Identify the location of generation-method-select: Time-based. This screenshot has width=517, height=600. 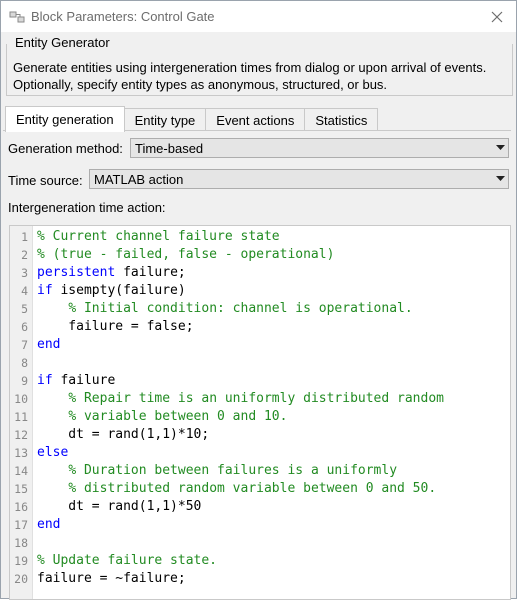
(319, 148).